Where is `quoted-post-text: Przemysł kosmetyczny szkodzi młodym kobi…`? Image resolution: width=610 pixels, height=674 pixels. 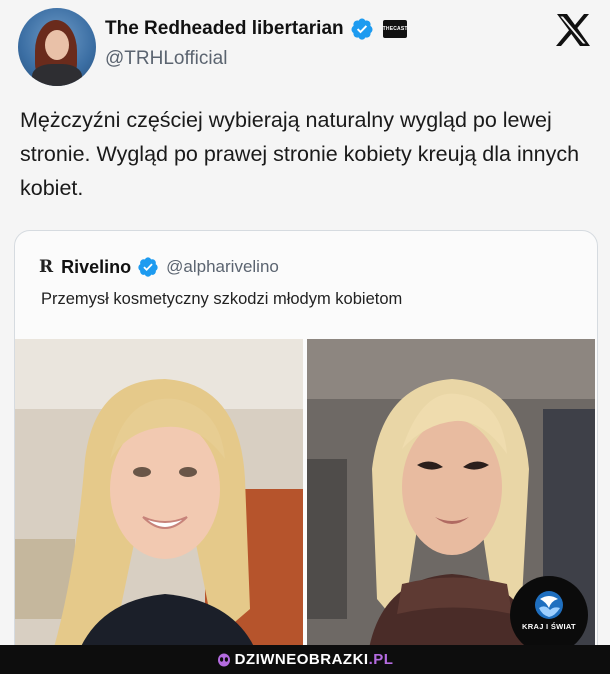 quoted-post-text: Przemysł kosmetyczny szkodzi młodym kobi… is located at coordinates (222, 299).